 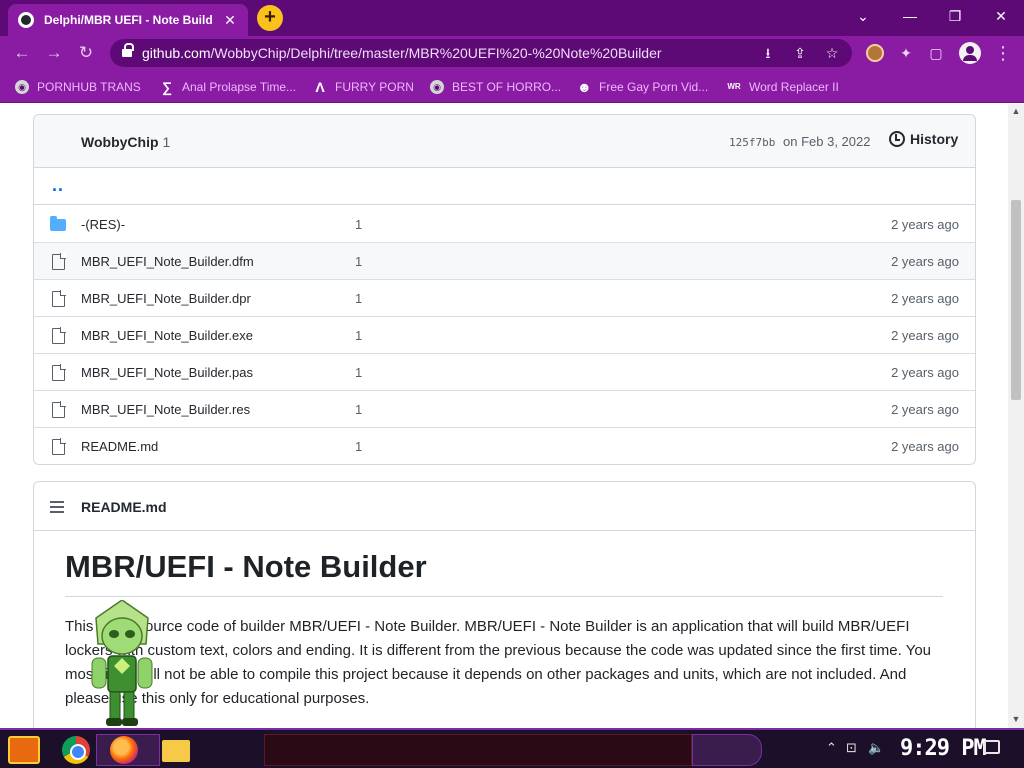 I want to click on readme-filename: README.md, so click(x=124, y=507).